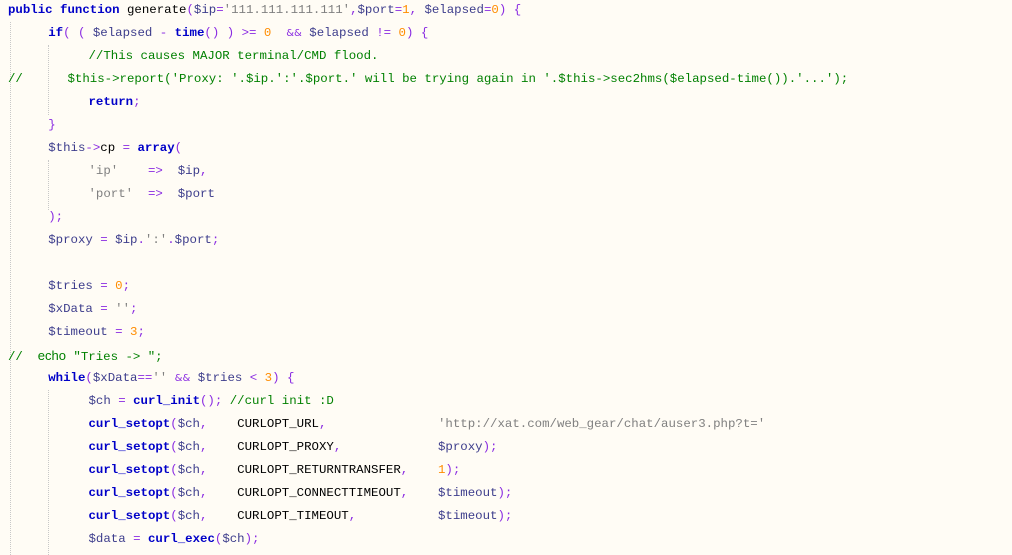 The height and width of the screenshot is (555, 1012). Describe the element at coordinates (111, 194) in the screenshot. I see `code-token-str: 'port'` at that location.